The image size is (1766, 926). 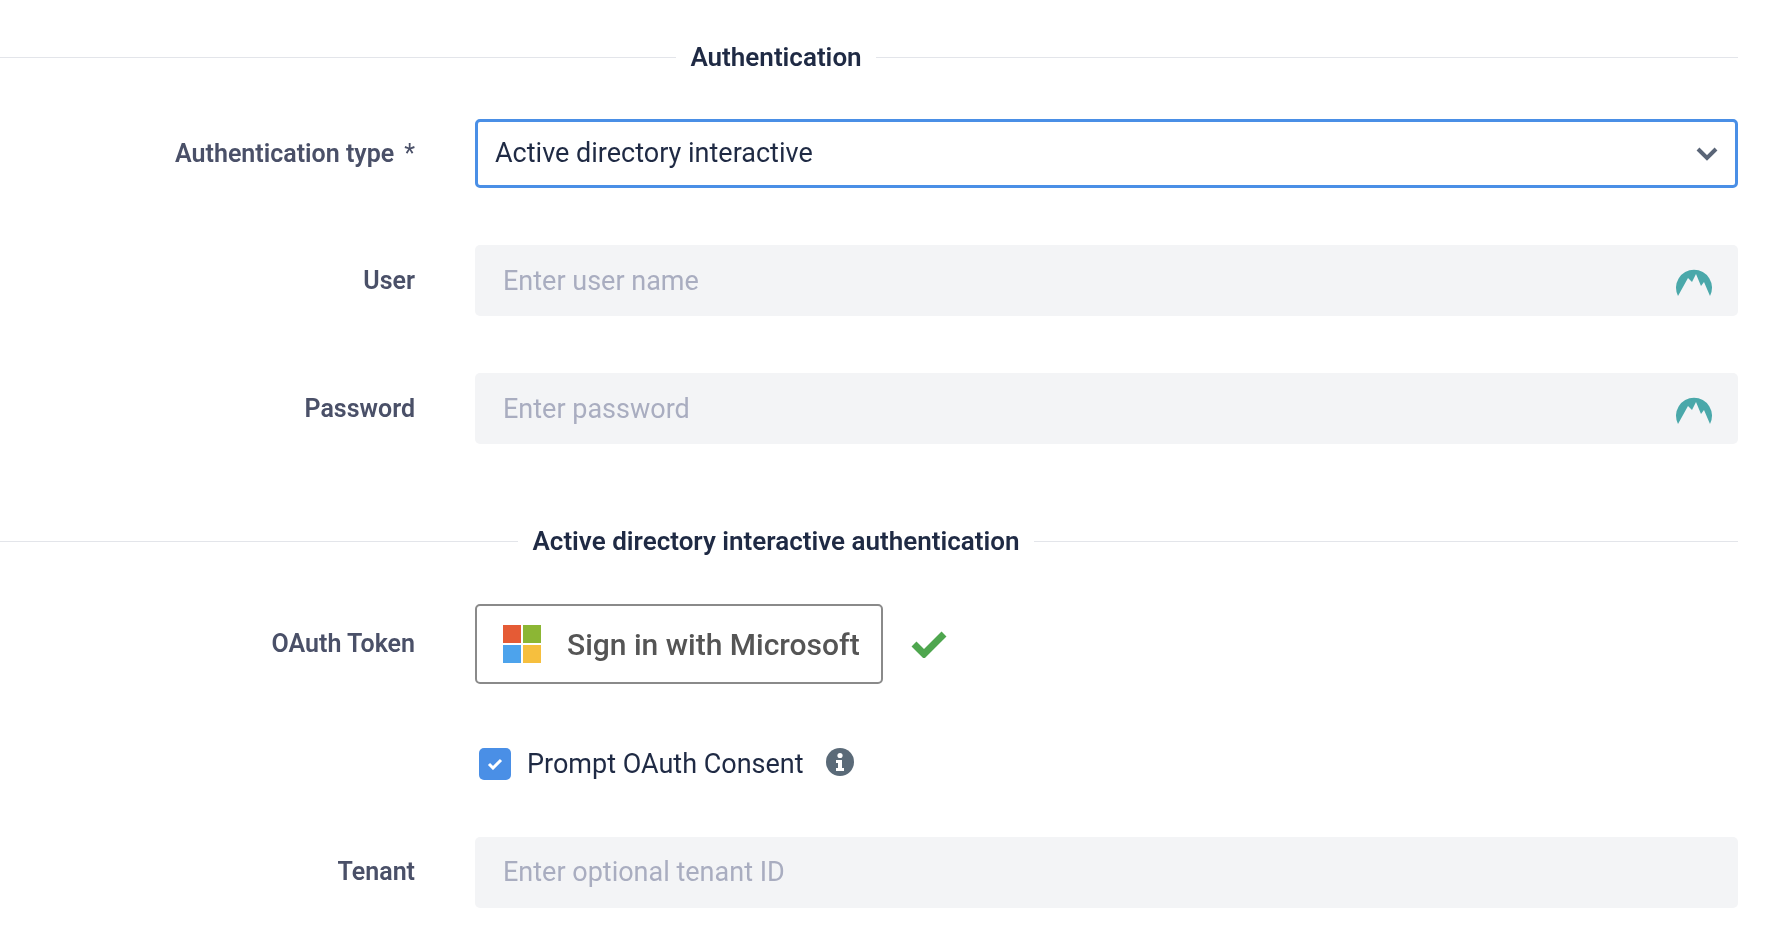 What do you see at coordinates (776, 57) in the screenshot?
I see `section-heading: Authentication` at bounding box center [776, 57].